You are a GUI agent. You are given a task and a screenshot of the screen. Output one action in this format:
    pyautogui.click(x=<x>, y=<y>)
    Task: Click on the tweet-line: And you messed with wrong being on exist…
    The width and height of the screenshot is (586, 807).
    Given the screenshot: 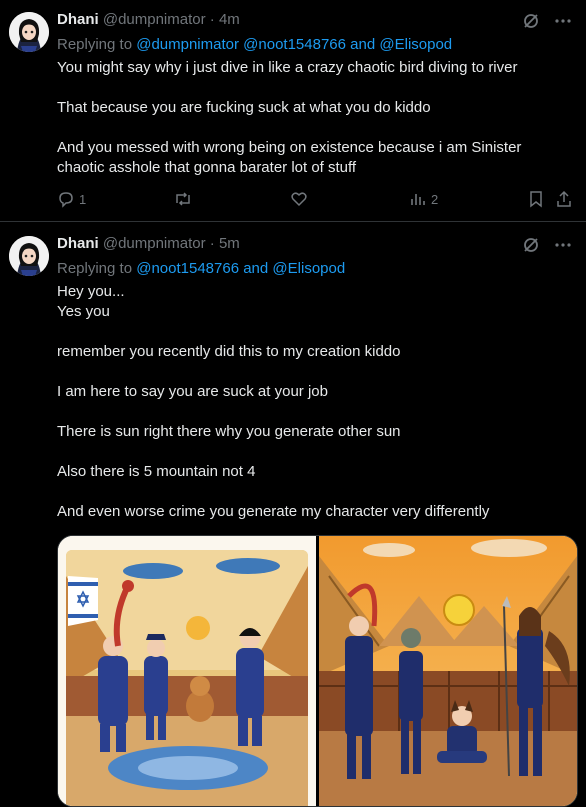 What is the action you would take?
    pyautogui.click(x=289, y=147)
    